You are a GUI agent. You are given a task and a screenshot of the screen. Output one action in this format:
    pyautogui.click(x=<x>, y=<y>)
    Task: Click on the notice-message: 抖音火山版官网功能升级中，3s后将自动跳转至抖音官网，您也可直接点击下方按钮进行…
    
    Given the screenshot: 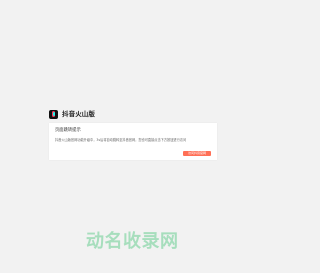 What is the action you would take?
    pyautogui.click(x=121, y=140)
    